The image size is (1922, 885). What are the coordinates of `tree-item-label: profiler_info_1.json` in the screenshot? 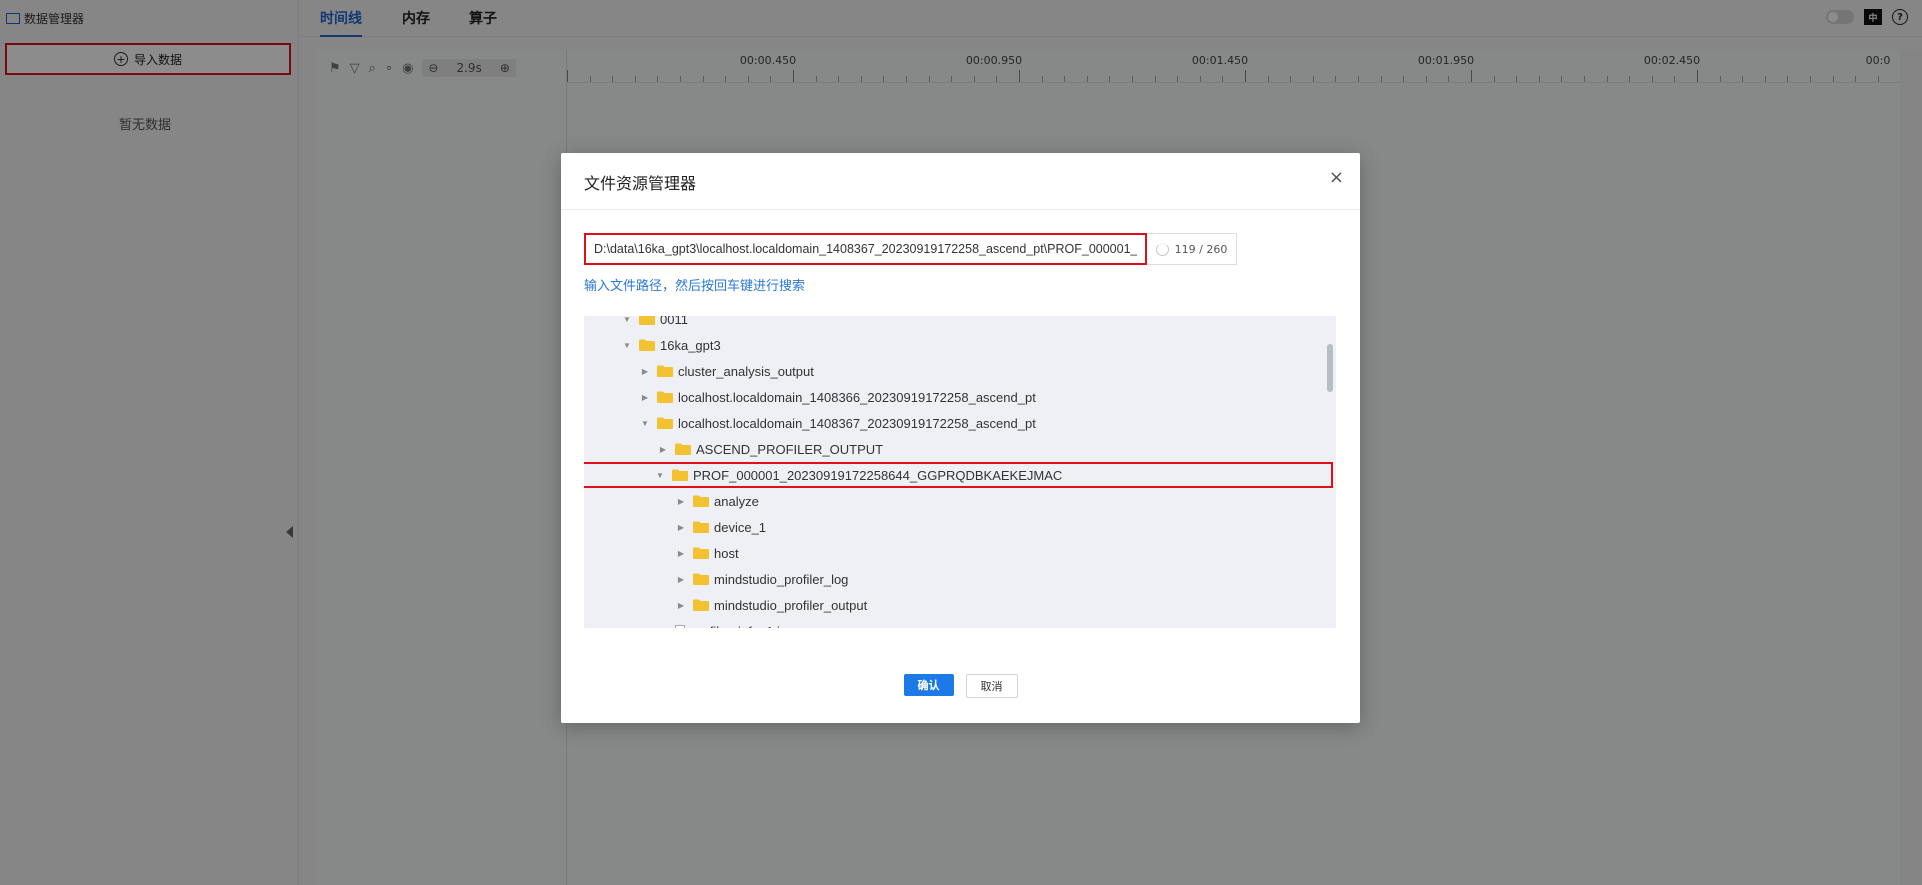 It's located at (746, 626).